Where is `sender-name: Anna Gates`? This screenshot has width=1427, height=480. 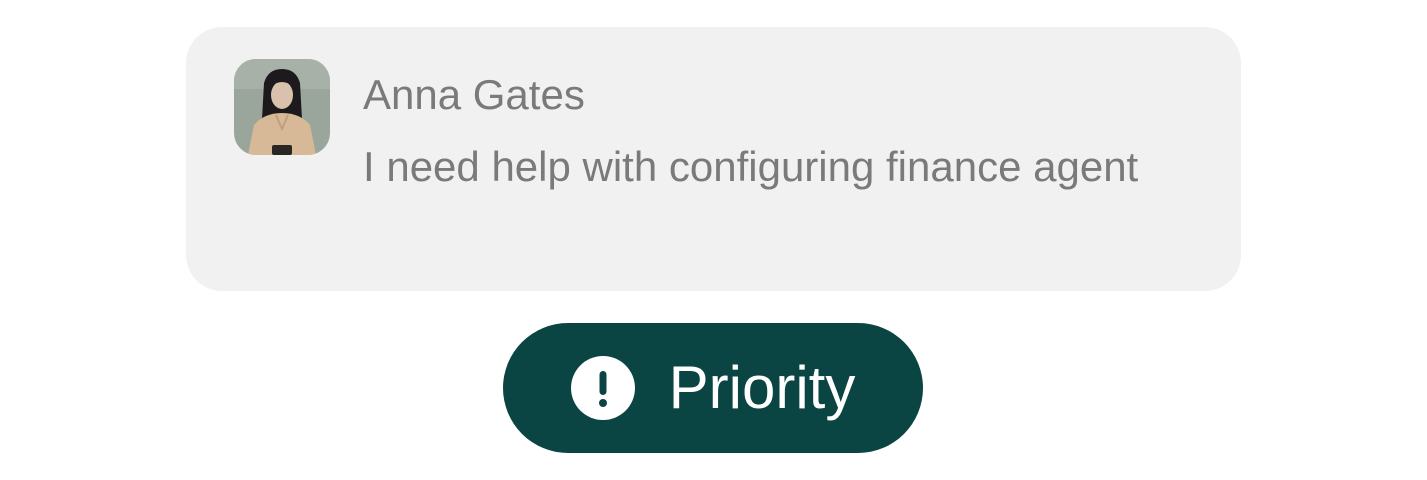 sender-name: Anna Gates is located at coordinates (474, 94).